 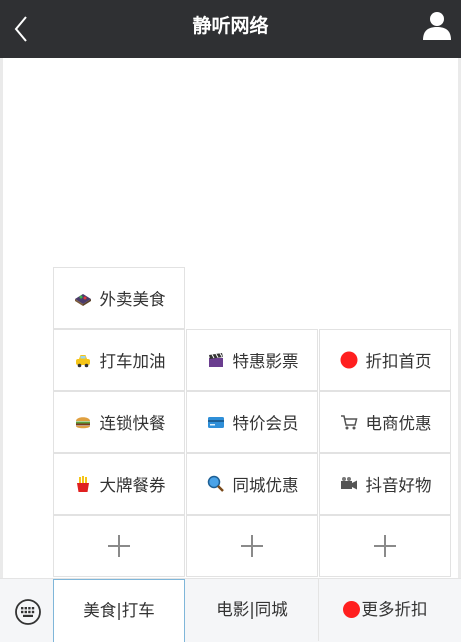 What do you see at coordinates (132, 423) in the screenshot?
I see `shortcut-label: 连锁快餐` at bounding box center [132, 423].